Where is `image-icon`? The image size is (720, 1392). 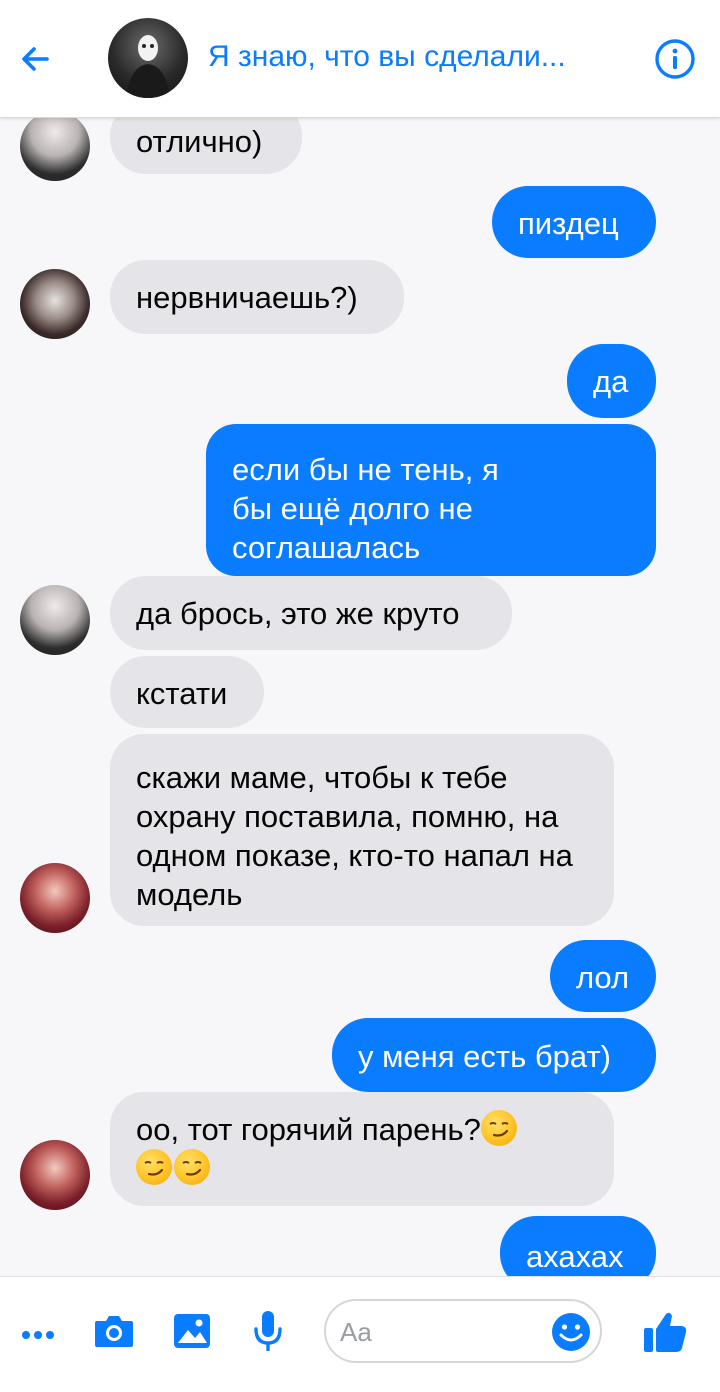
image-icon is located at coordinates (192, 1331).